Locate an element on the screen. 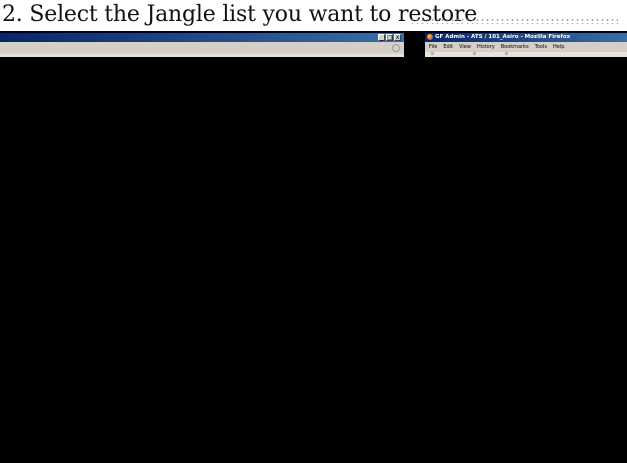 The height and width of the screenshot is (463, 627). home-icon is located at coordinates (506, 53).